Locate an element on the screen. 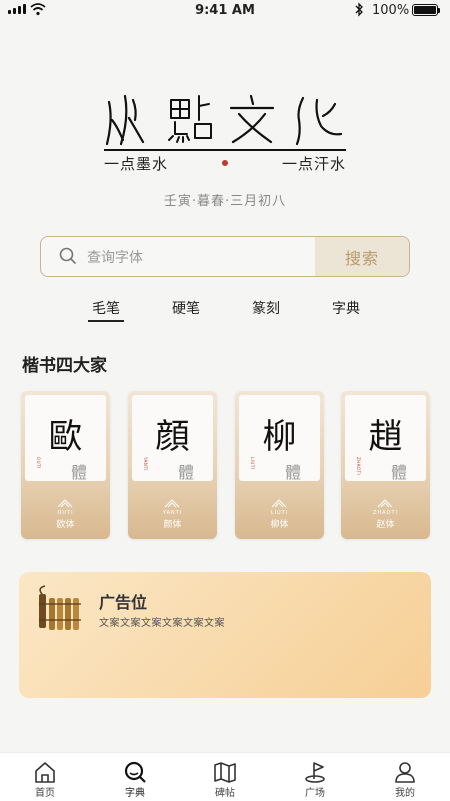  card-char: 歐 is located at coordinates (65, 437).